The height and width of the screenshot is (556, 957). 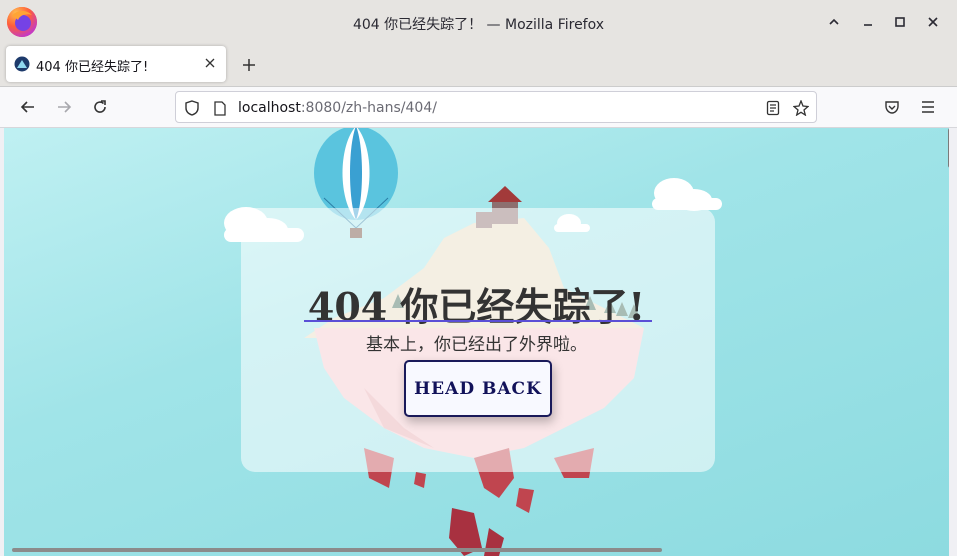 What do you see at coordinates (476, 345) in the screenshot?
I see `error-subheading: 基本上，你已经出了外界啦。` at bounding box center [476, 345].